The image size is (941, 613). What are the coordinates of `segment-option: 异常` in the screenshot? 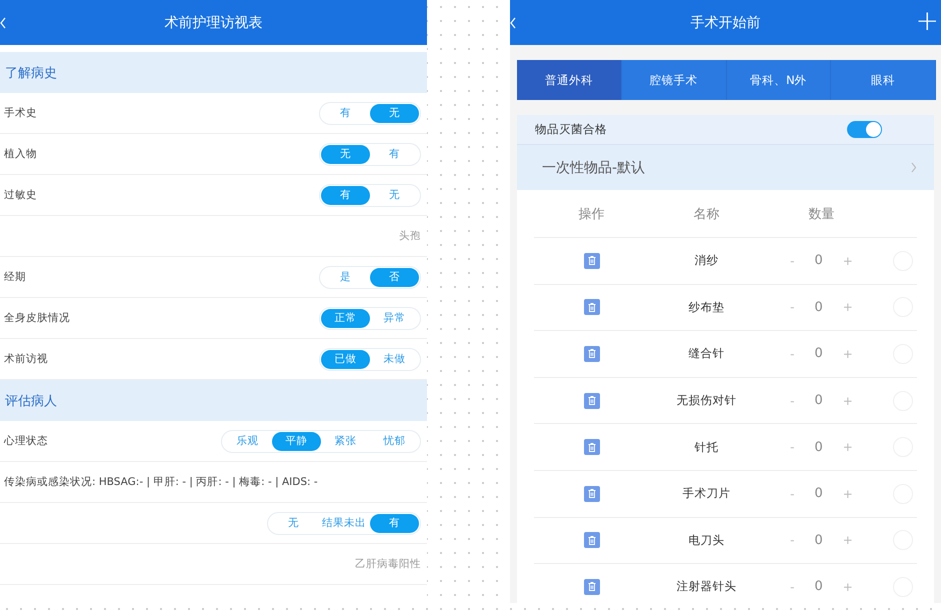 It's located at (394, 318).